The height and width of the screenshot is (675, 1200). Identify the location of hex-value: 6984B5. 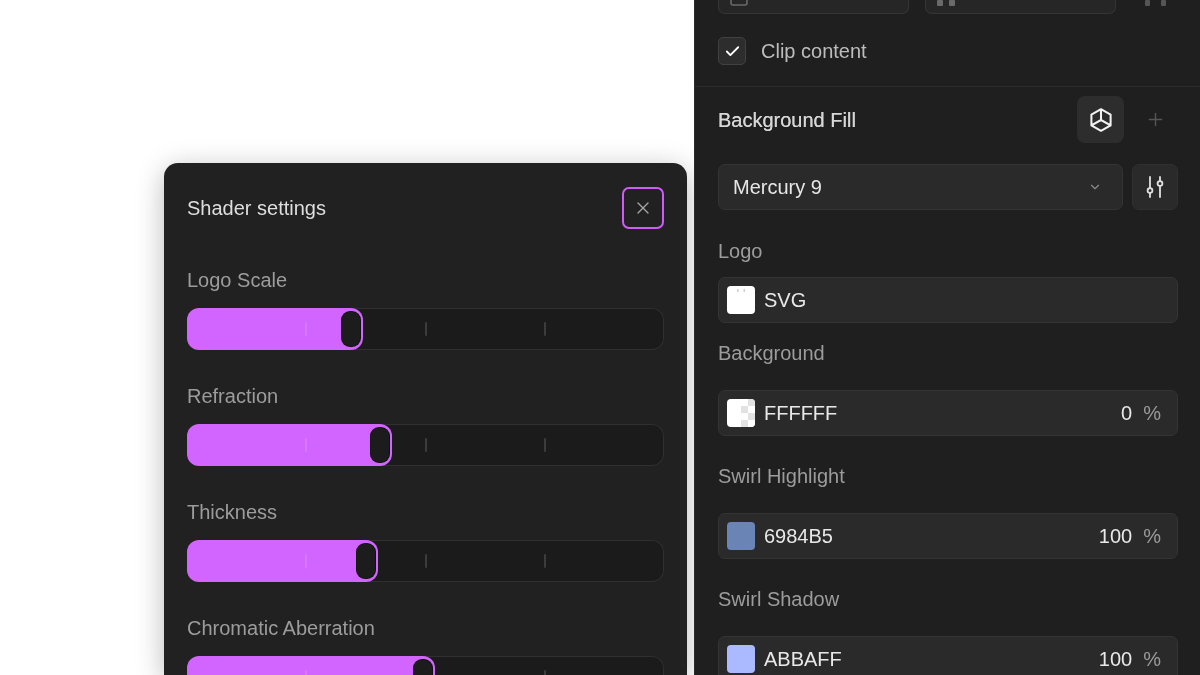
(799, 536).